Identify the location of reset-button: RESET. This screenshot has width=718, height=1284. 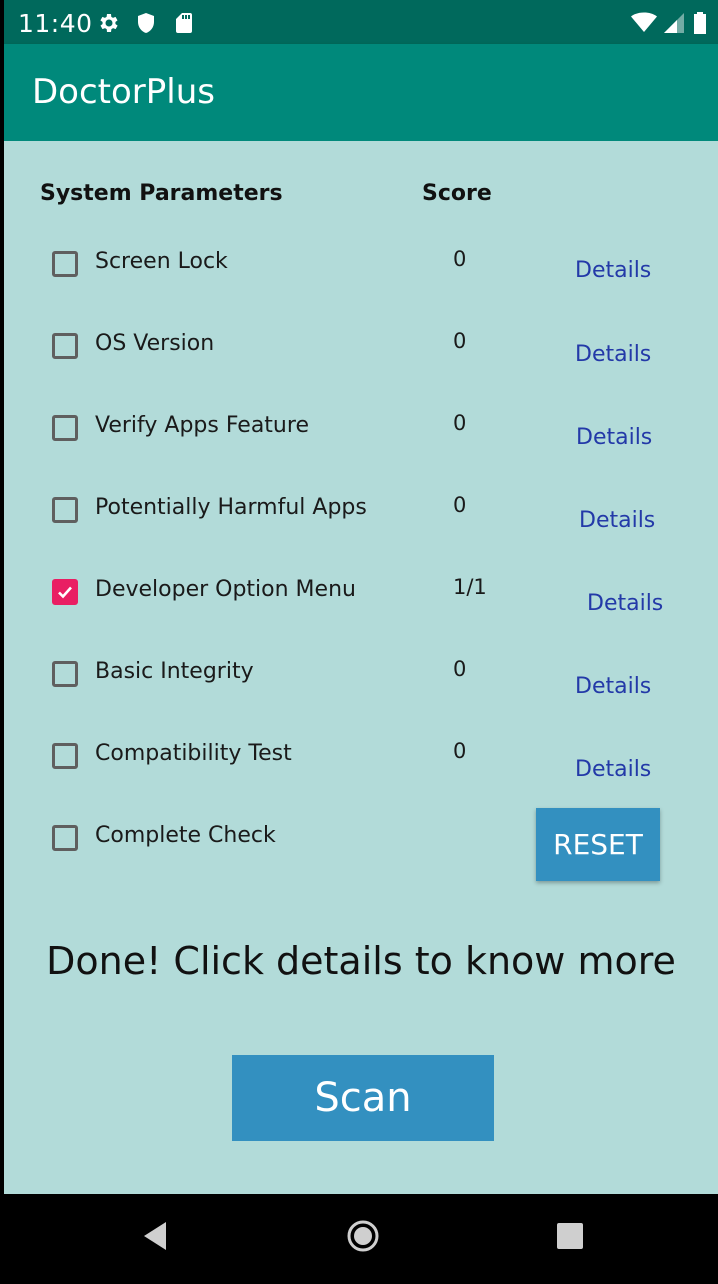
(598, 844).